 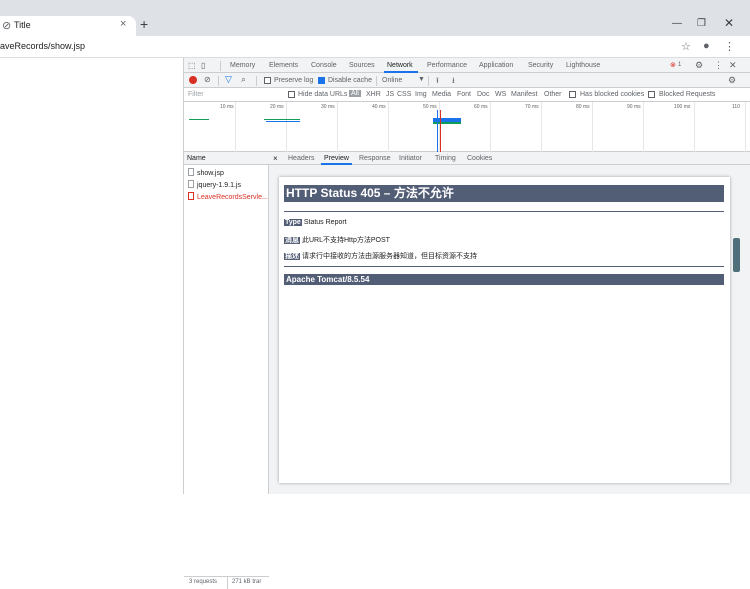 What do you see at coordinates (291, 94) in the screenshot?
I see `hide-data-urls-checkbox` at bounding box center [291, 94].